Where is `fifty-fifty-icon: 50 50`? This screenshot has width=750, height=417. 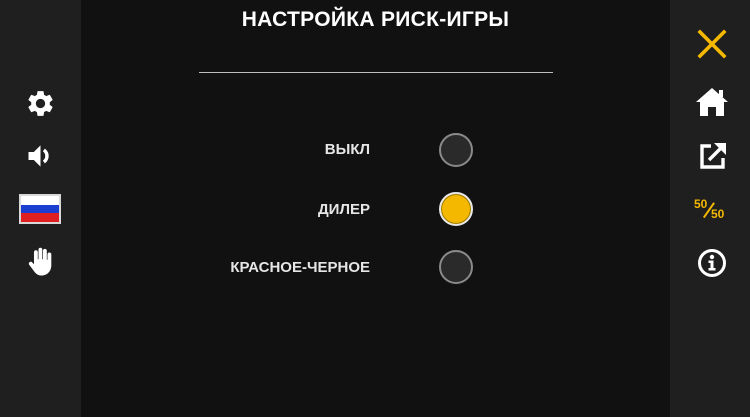
fifty-fifty-icon: 50 50 is located at coordinates (713, 210).